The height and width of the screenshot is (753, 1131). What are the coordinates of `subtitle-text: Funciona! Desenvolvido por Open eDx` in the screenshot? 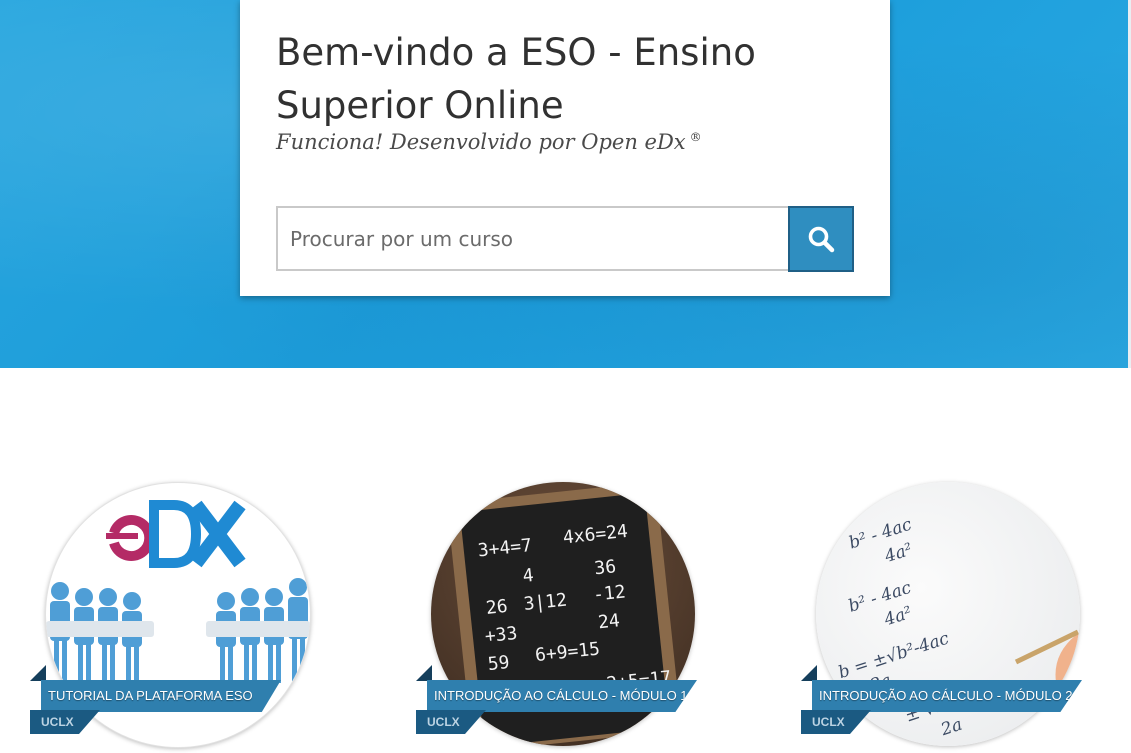 It's located at (481, 142).